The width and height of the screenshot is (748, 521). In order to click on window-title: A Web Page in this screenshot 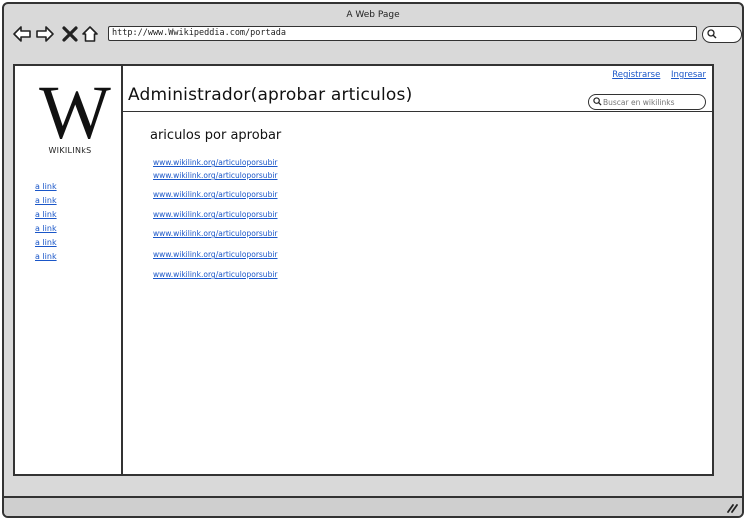, I will do `click(373, 15)`.